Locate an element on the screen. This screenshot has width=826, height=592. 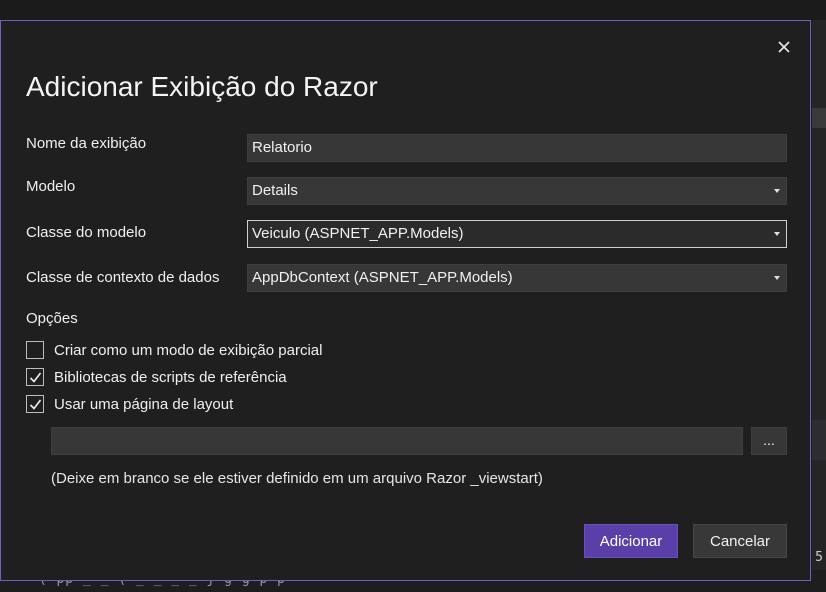
dialog-title: Adicionar Exibição do Razor is located at coordinates (202, 86).